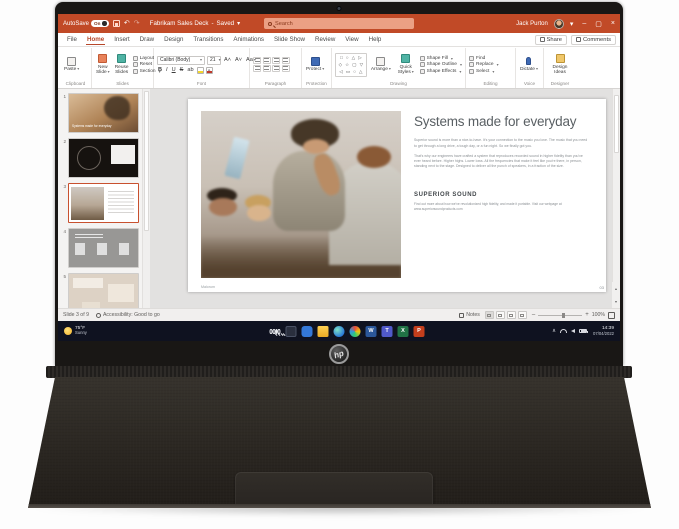  Describe the element at coordinates (339, 331) in the screenshot. I see `edge-icon` at that location.